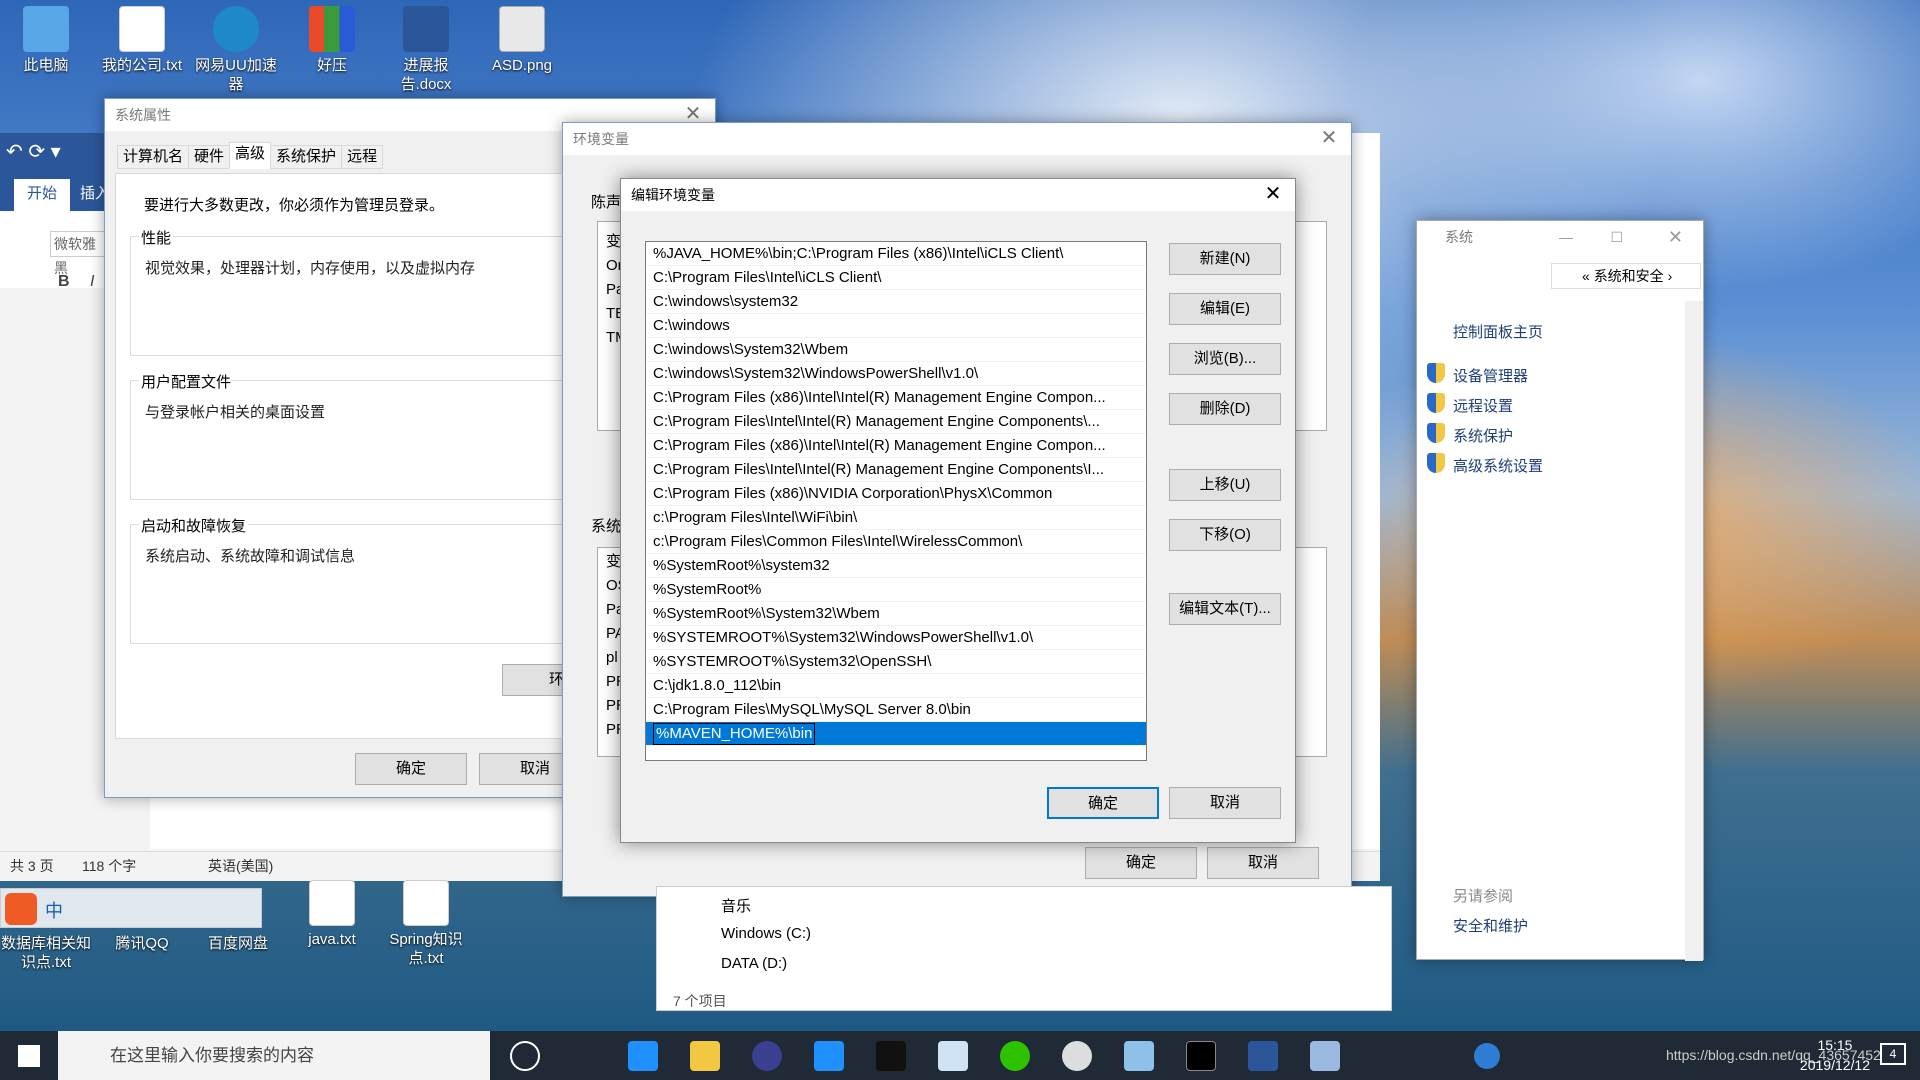 Image resolution: width=1920 pixels, height=1080 pixels. I want to click on move-up-button: 上移(U), so click(1225, 485).